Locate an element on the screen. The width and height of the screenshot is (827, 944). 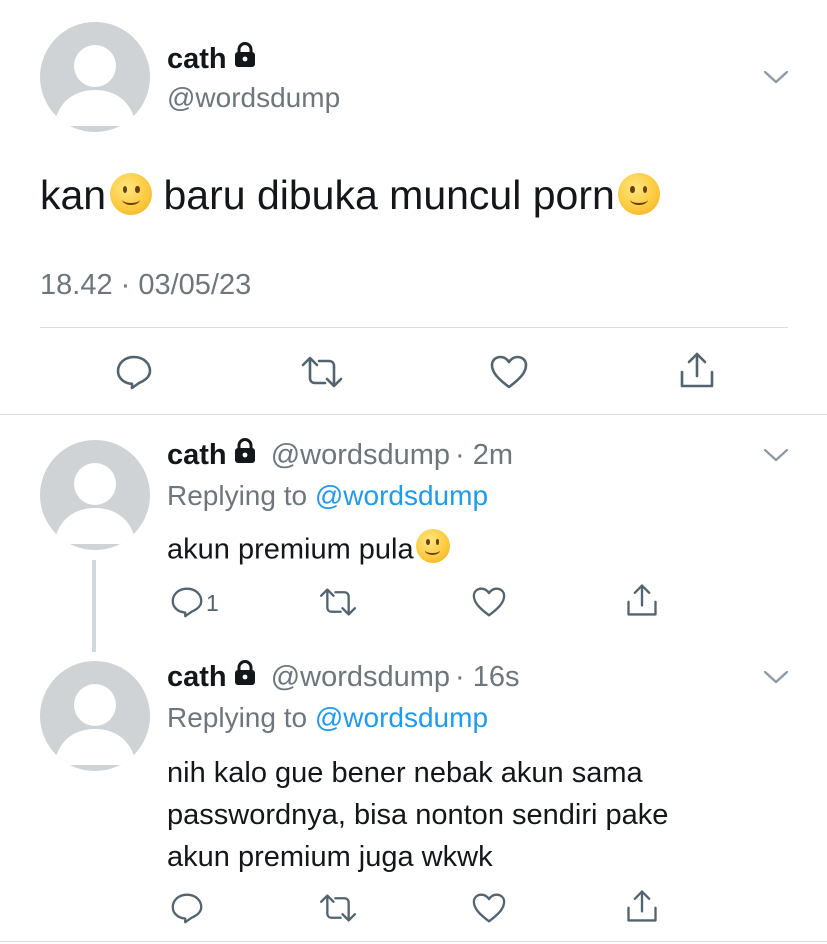
reply-text-content: akun premium pula is located at coordinates (290, 549).